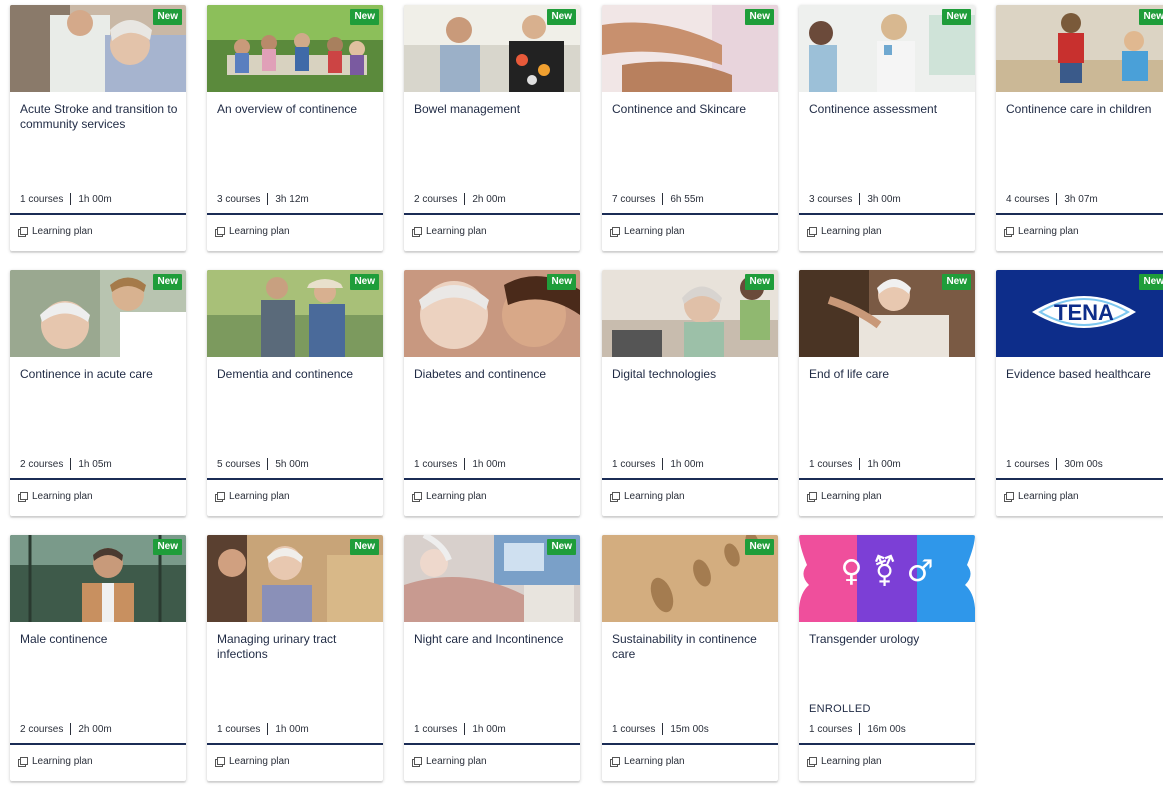  Describe the element at coordinates (494, 109) in the screenshot. I see `card-title: Bowel management` at that location.